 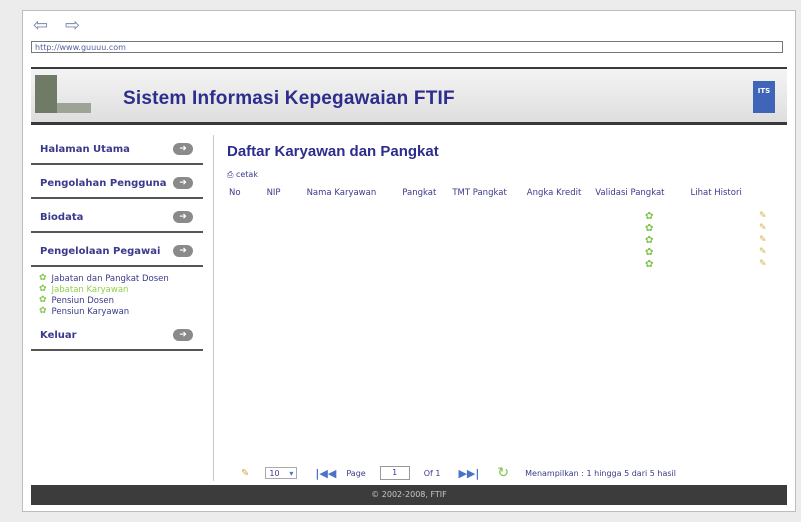 I want to click on sidebar-item-halaman-utama: Halaman Utama ➜, so click(x=117, y=150).